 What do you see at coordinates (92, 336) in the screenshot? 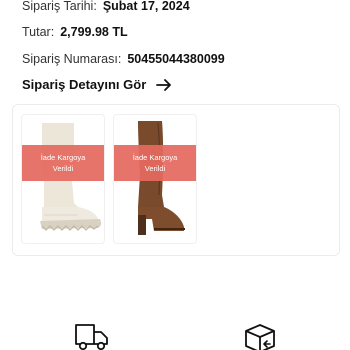
I see `truck-icon` at bounding box center [92, 336].